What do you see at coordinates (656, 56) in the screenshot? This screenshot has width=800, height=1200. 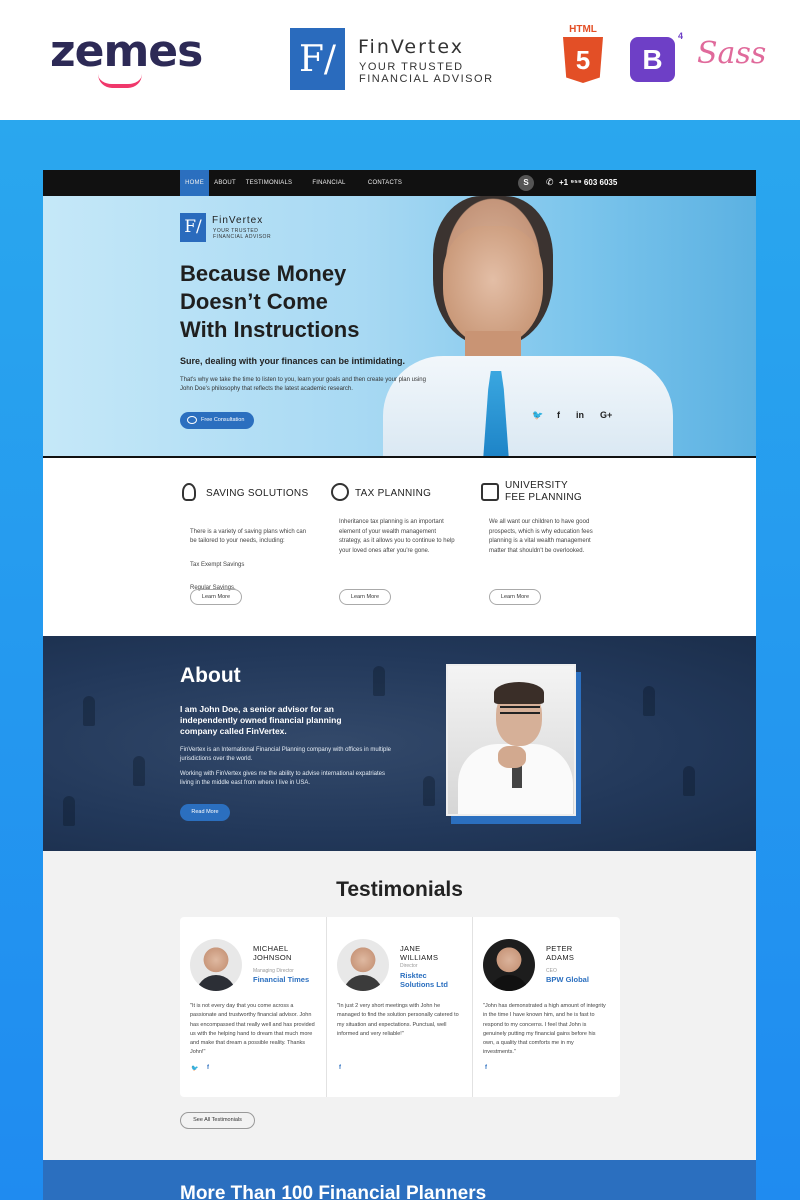 I see `bootstrap-icon: B4` at bounding box center [656, 56].